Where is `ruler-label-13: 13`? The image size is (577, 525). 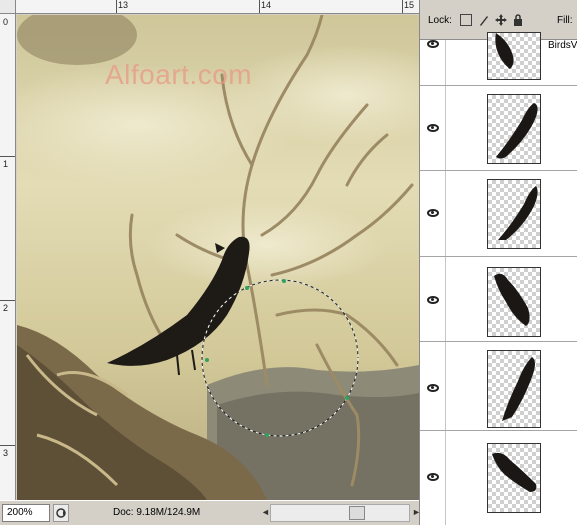 ruler-label-13: 13 is located at coordinates (123, 5).